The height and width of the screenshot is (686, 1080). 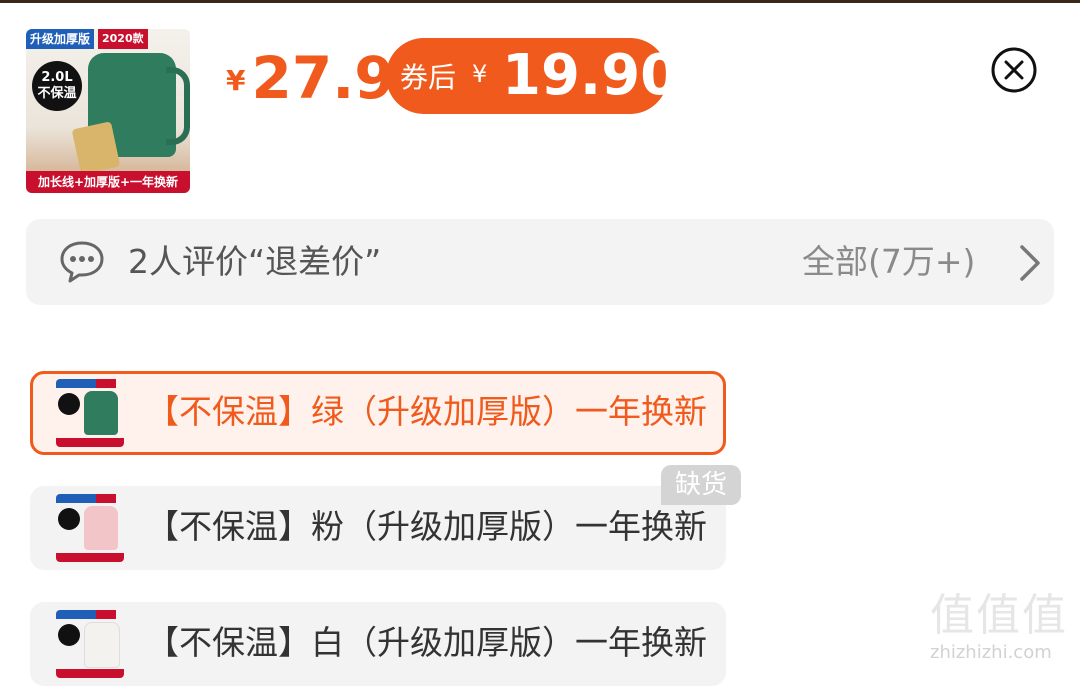 I want to click on no-keep-warm-label: 不保温, so click(x=57, y=93).